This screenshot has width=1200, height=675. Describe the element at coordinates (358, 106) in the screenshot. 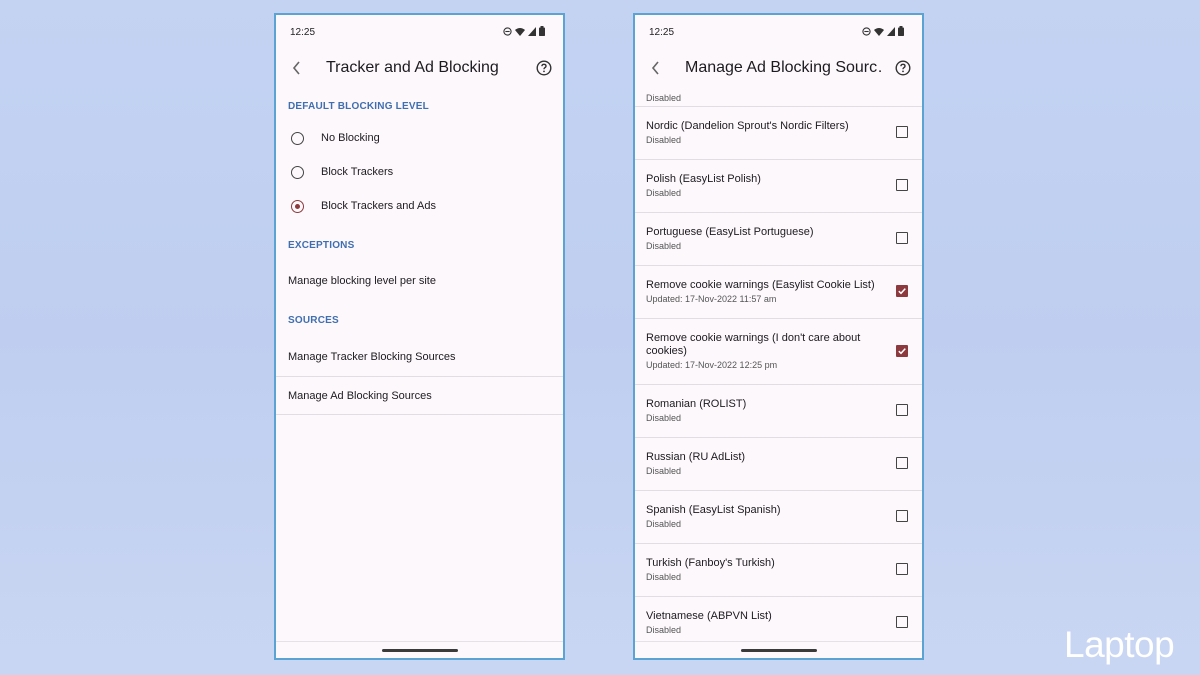

I see `section-header-default-blocking-level: DEFAULT BLOCKING LEVEL` at that location.